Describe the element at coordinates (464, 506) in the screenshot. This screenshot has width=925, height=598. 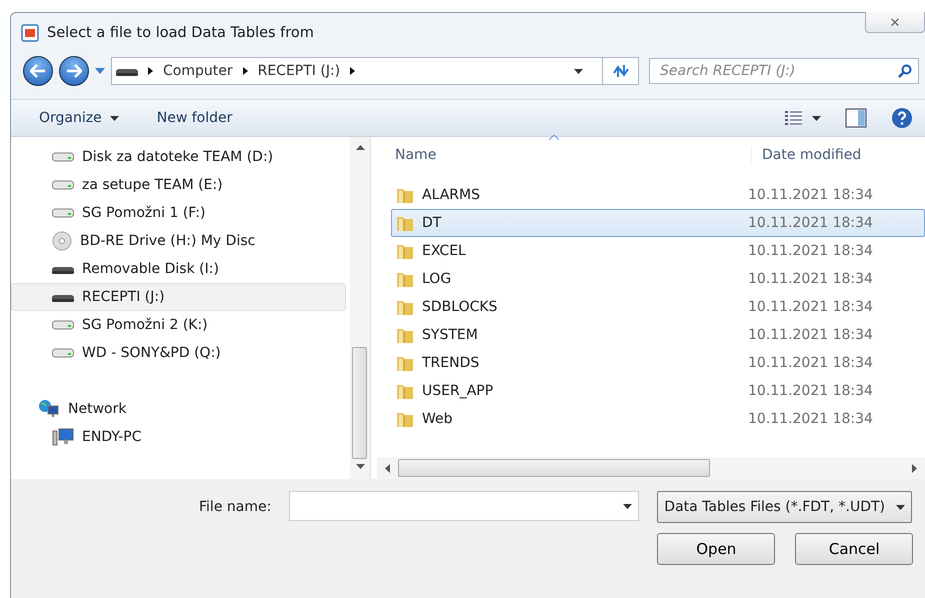
I see `file-name-field` at that location.